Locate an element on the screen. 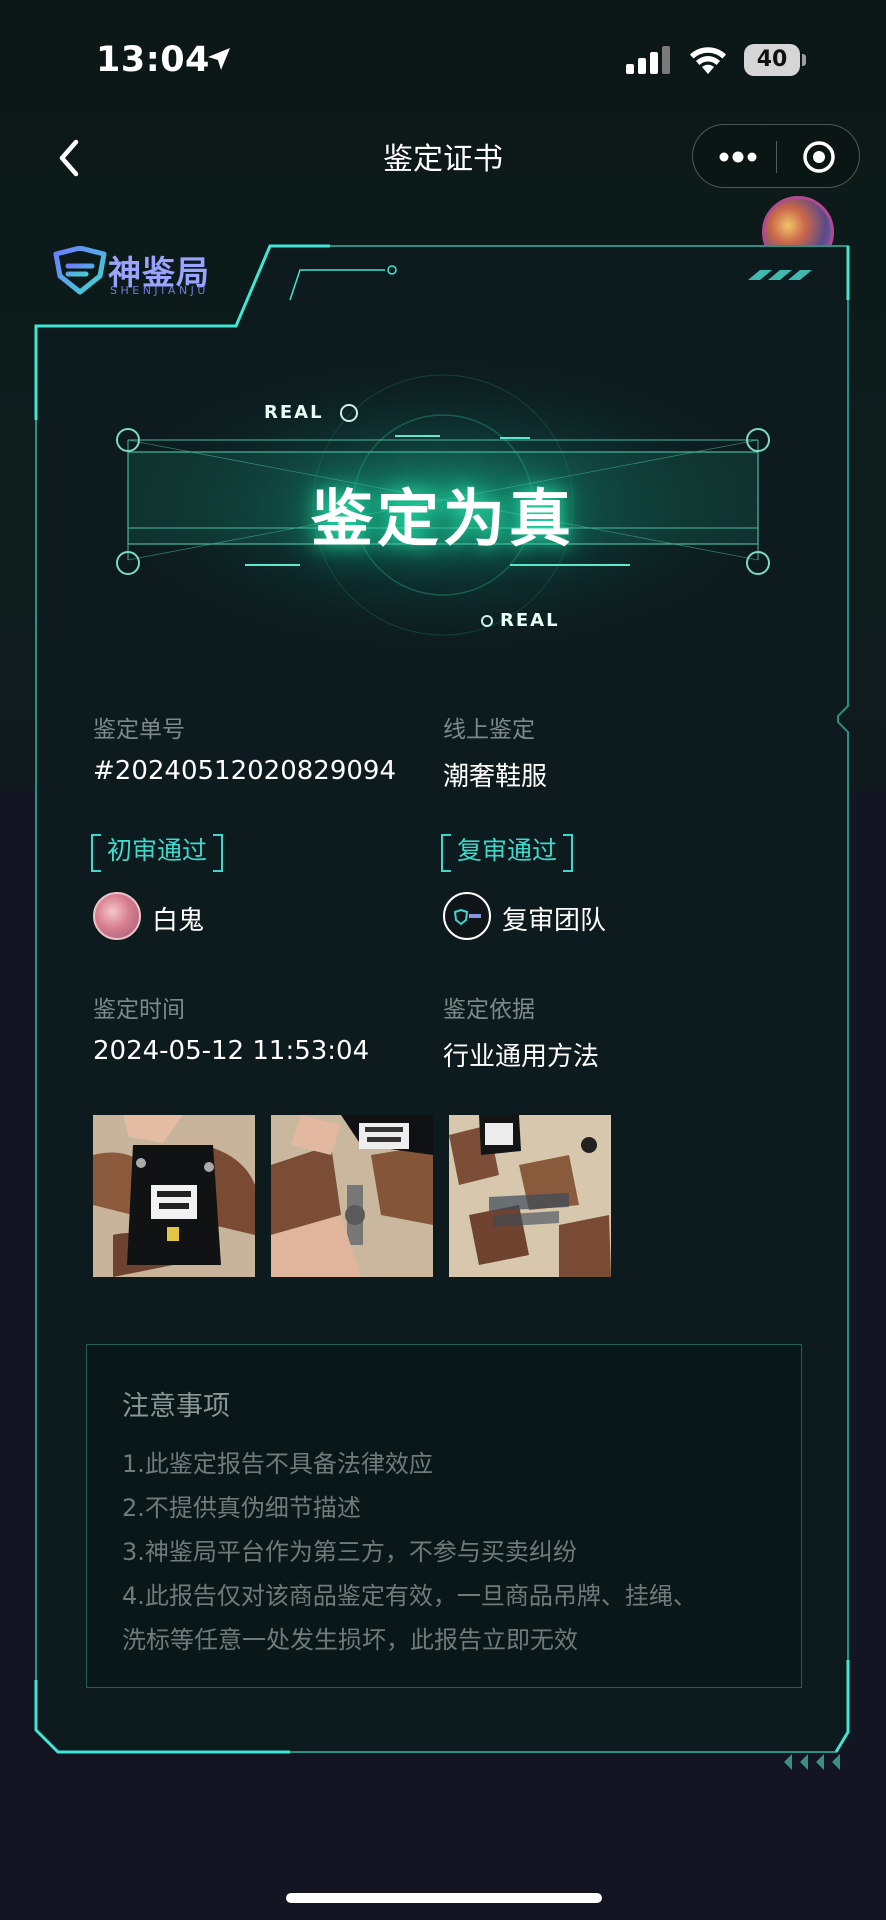  verification-result: 鉴定为真 is located at coordinates (442, 518).